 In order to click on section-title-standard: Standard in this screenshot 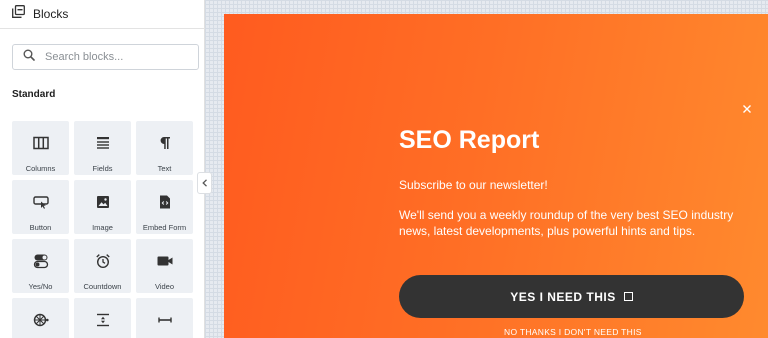, I will do `click(34, 94)`.